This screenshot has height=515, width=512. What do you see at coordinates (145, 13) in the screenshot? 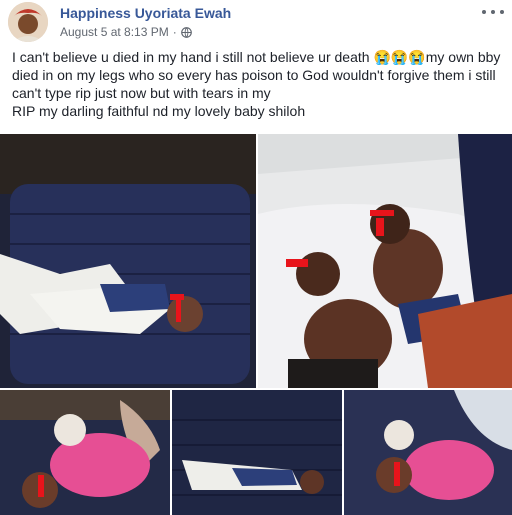
I see `author-name: Happiness Uyoriata Ewah` at bounding box center [145, 13].